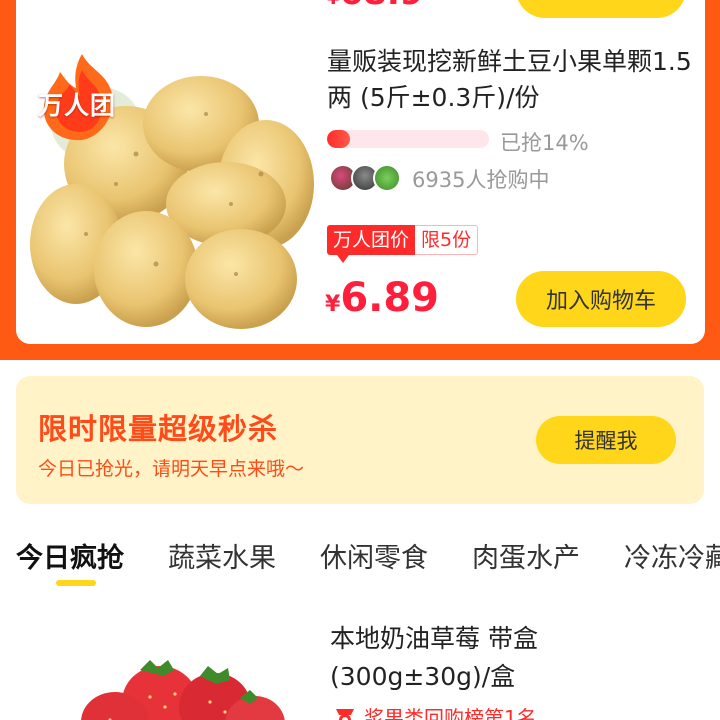 This screenshot has width=720, height=720. What do you see at coordinates (601, 9) in the screenshot?
I see `previous-add-to-cart-button: 加入购物车` at bounding box center [601, 9].